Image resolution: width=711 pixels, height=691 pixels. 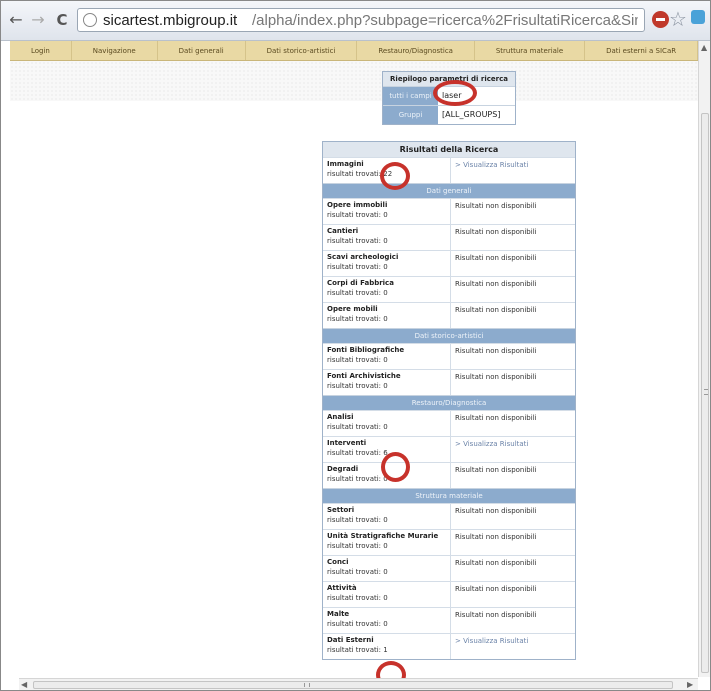 What do you see at coordinates (353, 685) in the screenshot?
I see `horizontal-scroll-thumb` at bounding box center [353, 685].